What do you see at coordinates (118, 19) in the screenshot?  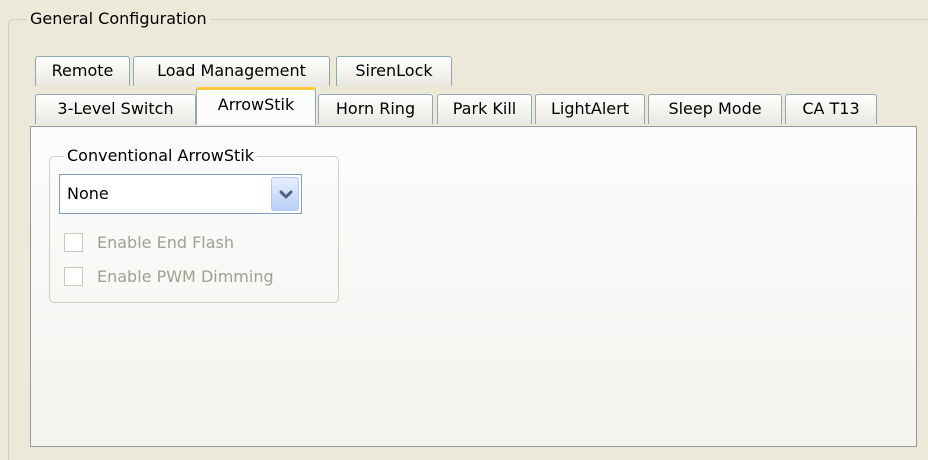 I see `group-title: General Configuration` at bounding box center [118, 19].